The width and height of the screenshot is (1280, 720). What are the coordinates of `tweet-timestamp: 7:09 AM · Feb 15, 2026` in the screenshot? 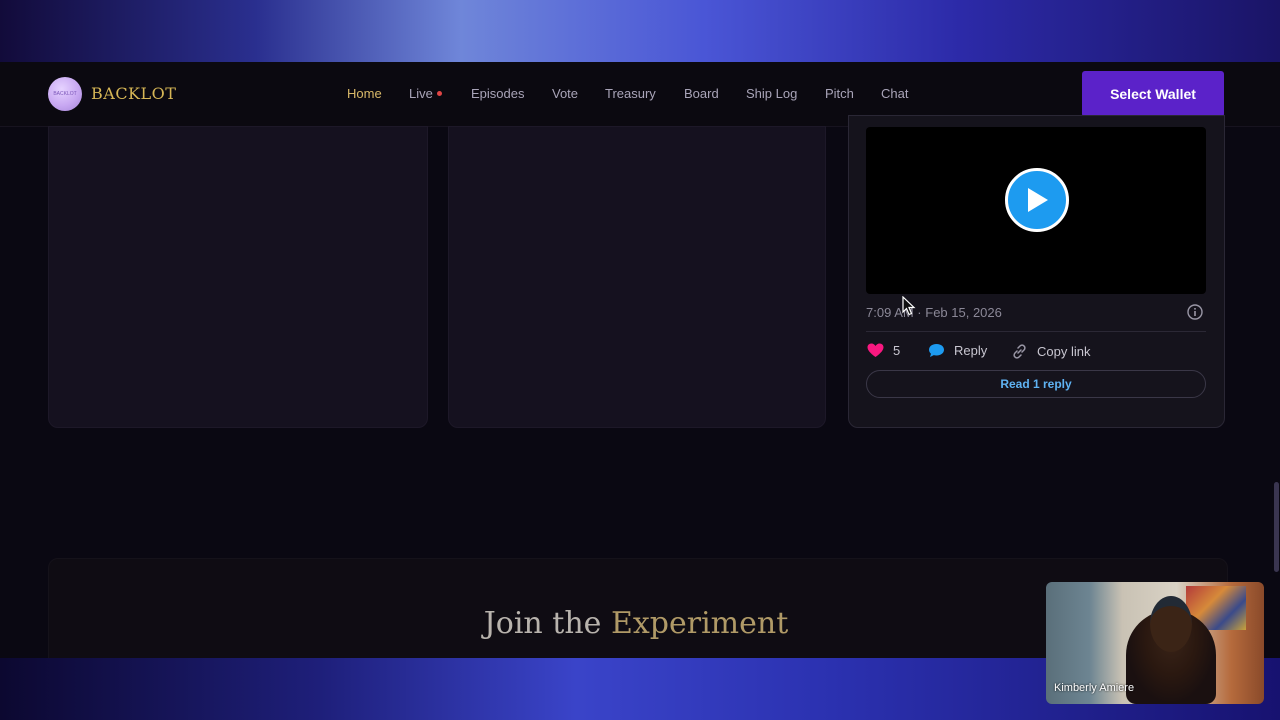 It's located at (934, 312).